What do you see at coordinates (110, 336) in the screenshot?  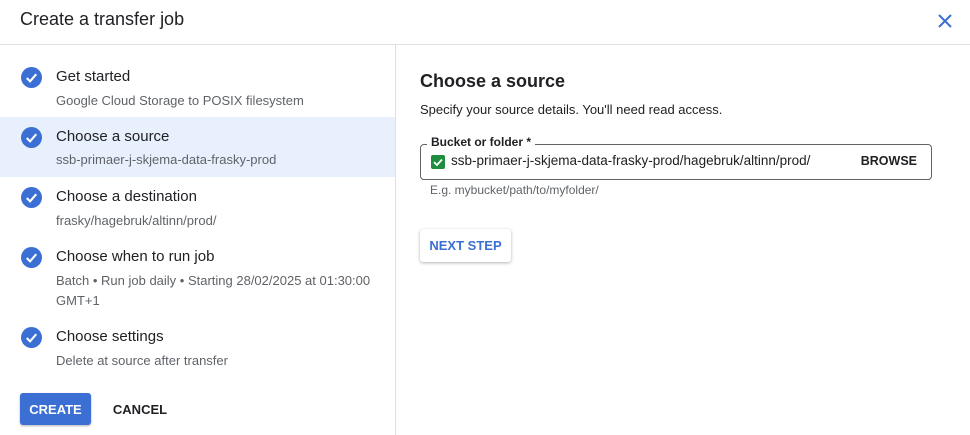 I see `step-title: Choose settings` at bounding box center [110, 336].